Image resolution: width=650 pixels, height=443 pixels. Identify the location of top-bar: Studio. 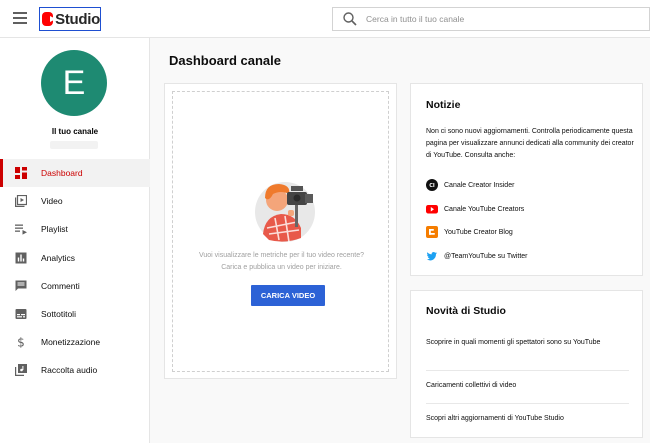
(325, 19).